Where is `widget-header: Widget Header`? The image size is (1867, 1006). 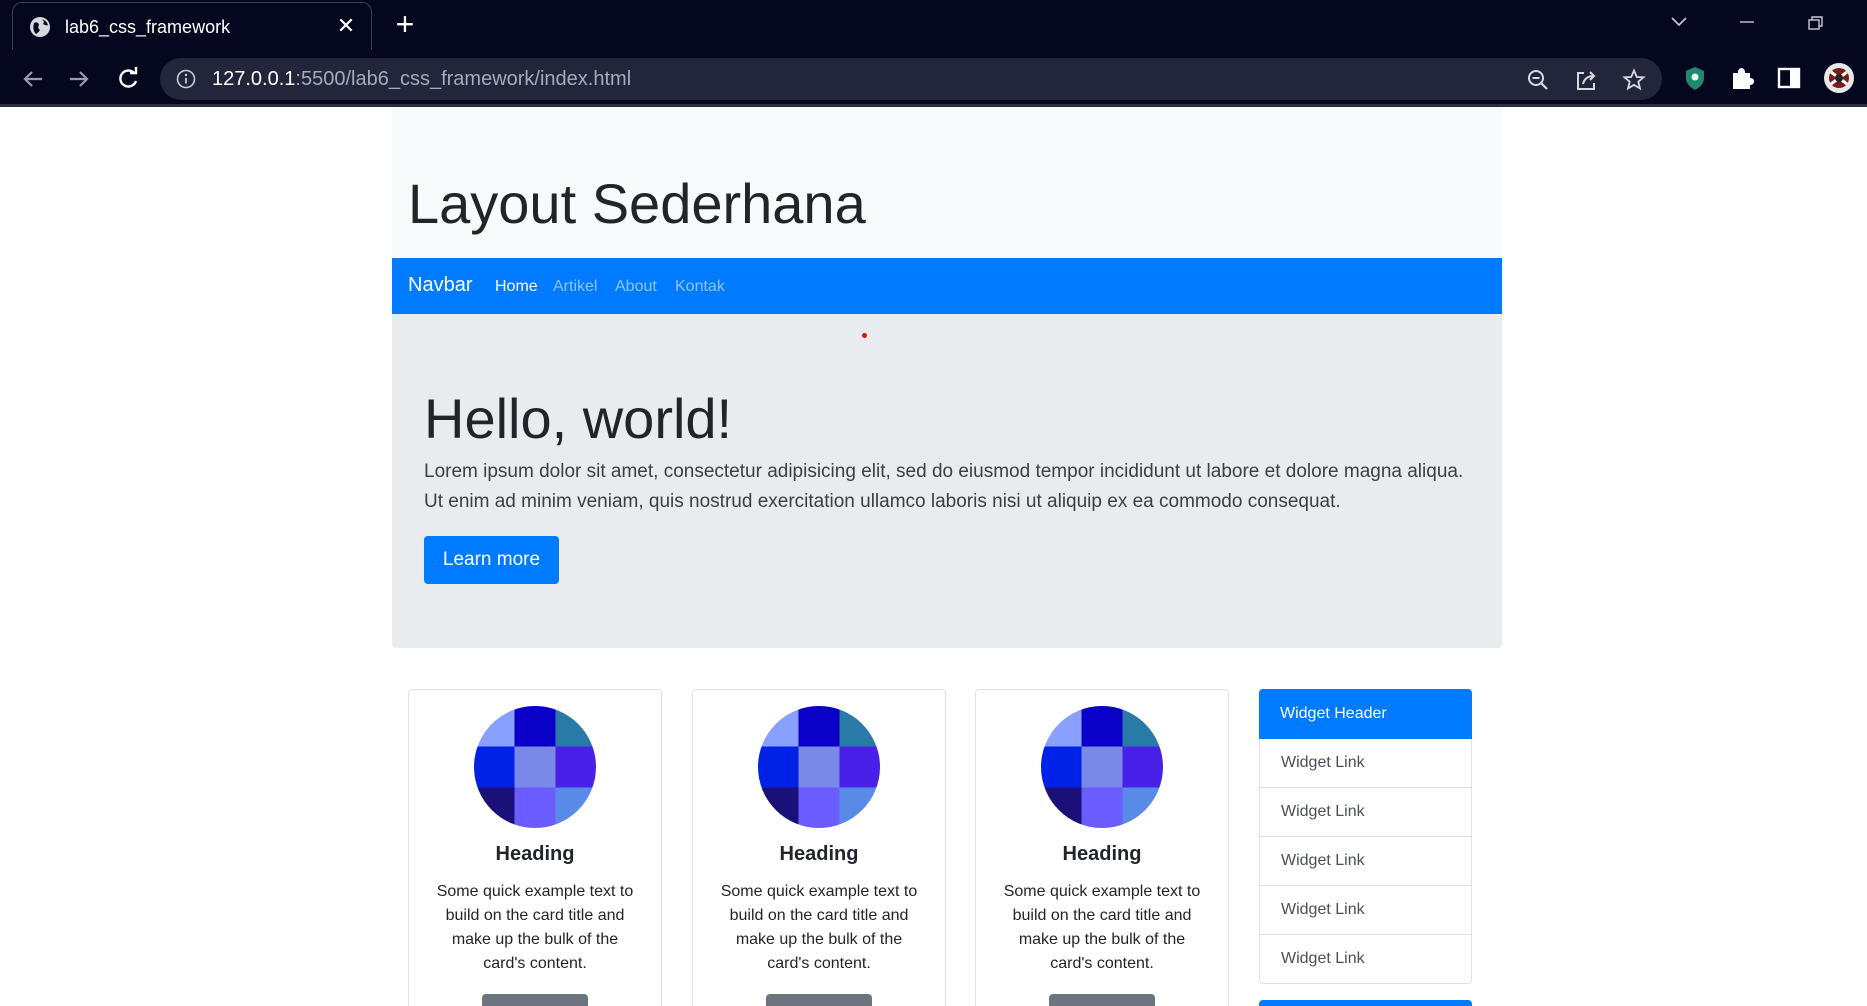
widget-header: Widget Header is located at coordinates (1365, 714).